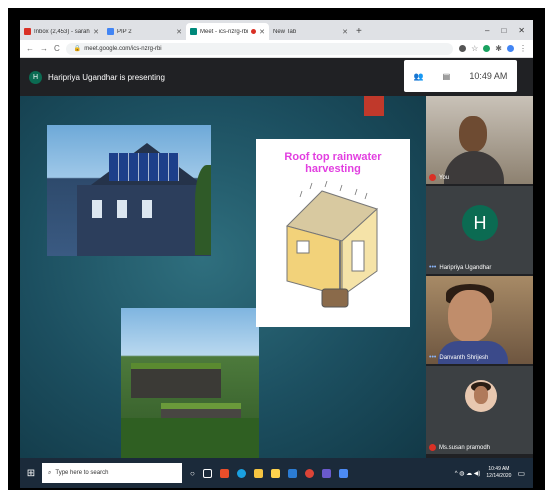 This screenshot has height=498, width=553. What do you see at coordinates (480, 223) in the screenshot?
I see `participant-avatar: H` at bounding box center [480, 223].